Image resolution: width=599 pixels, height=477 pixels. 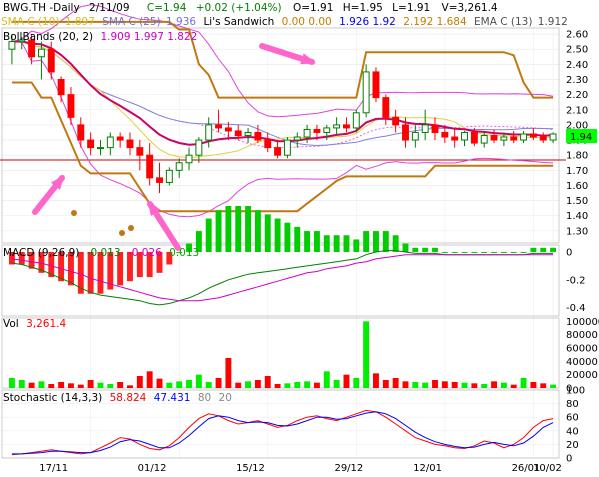 I want to click on price-tick-label: 2.20, so click(x=577, y=95).